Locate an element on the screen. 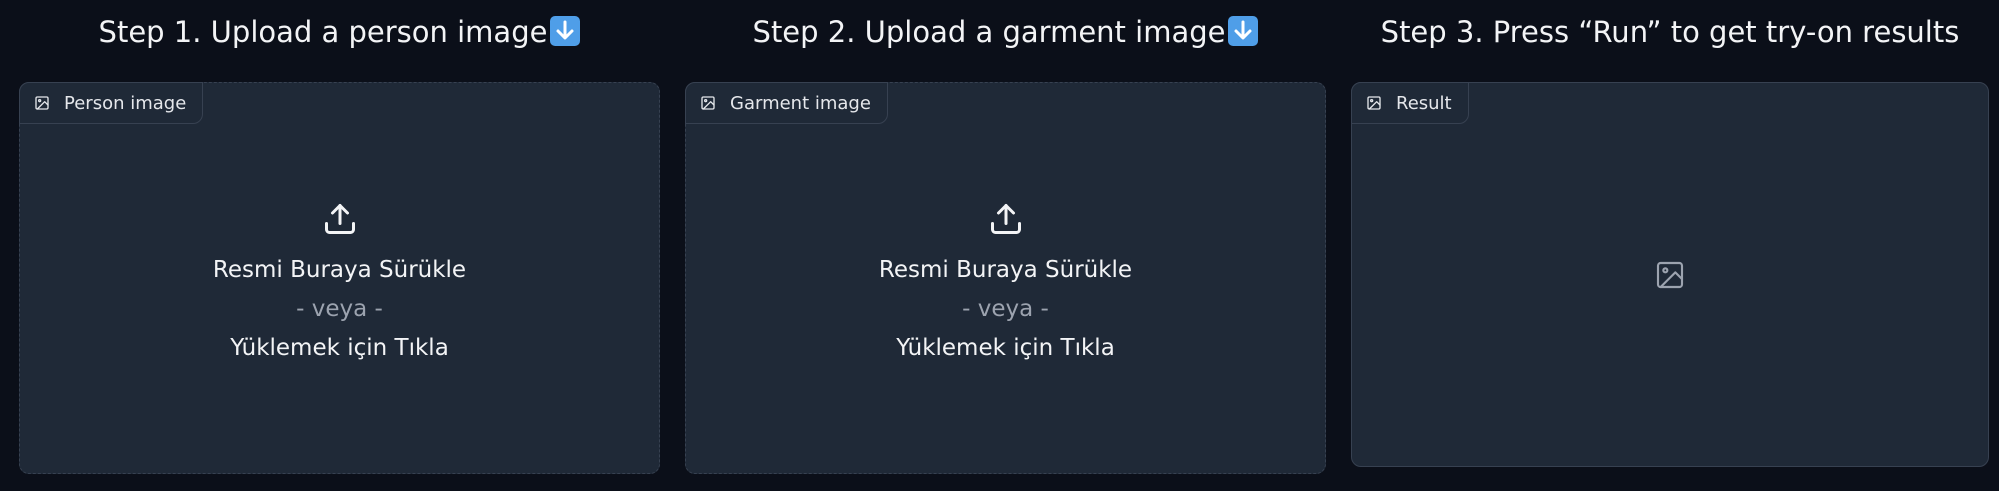  image-placeholder-icon is located at coordinates (1670, 274).